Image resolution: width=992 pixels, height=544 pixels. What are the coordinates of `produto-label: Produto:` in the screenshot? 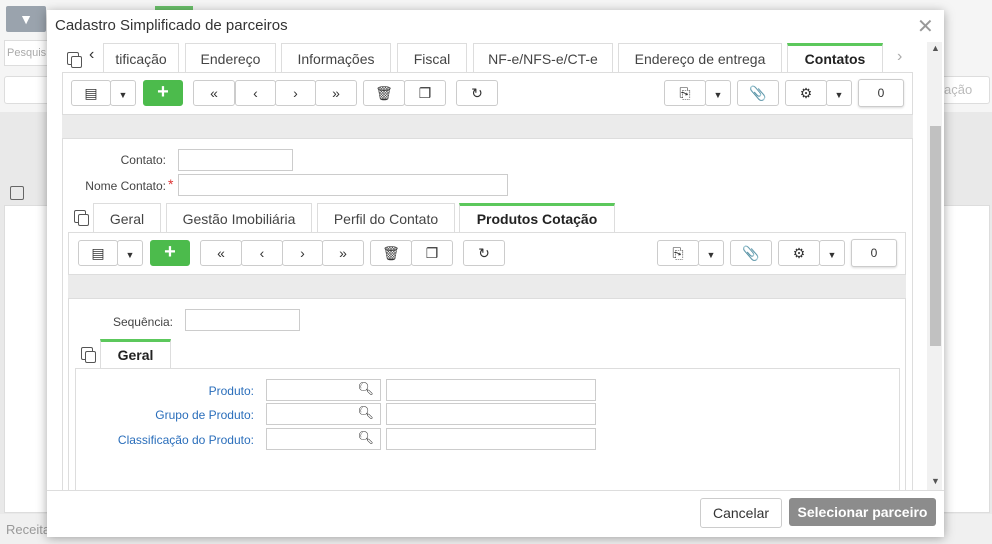 It's located at (175, 391).